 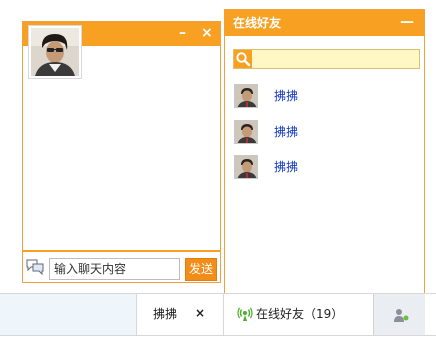 What do you see at coordinates (68, 314) in the screenshot?
I see `taskbar-empty-area` at bounding box center [68, 314].